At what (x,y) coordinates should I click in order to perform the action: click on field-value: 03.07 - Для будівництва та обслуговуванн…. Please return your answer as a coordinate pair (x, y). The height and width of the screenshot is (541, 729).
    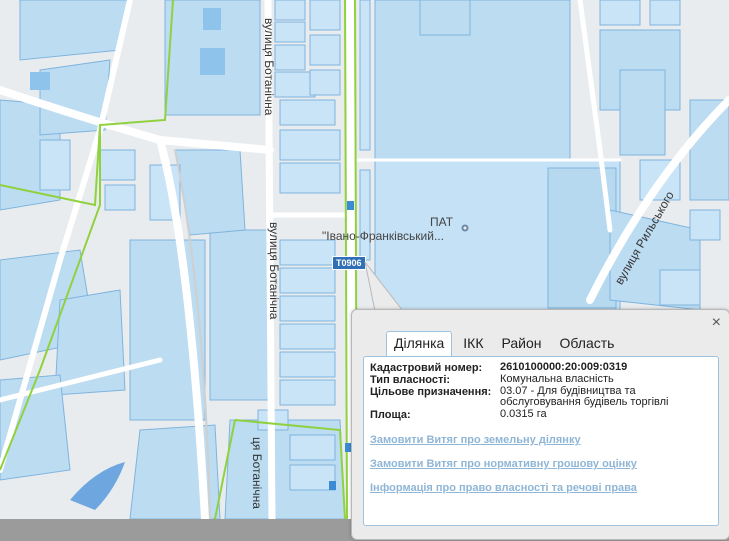
    Looking at the image, I should click on (584, 396).